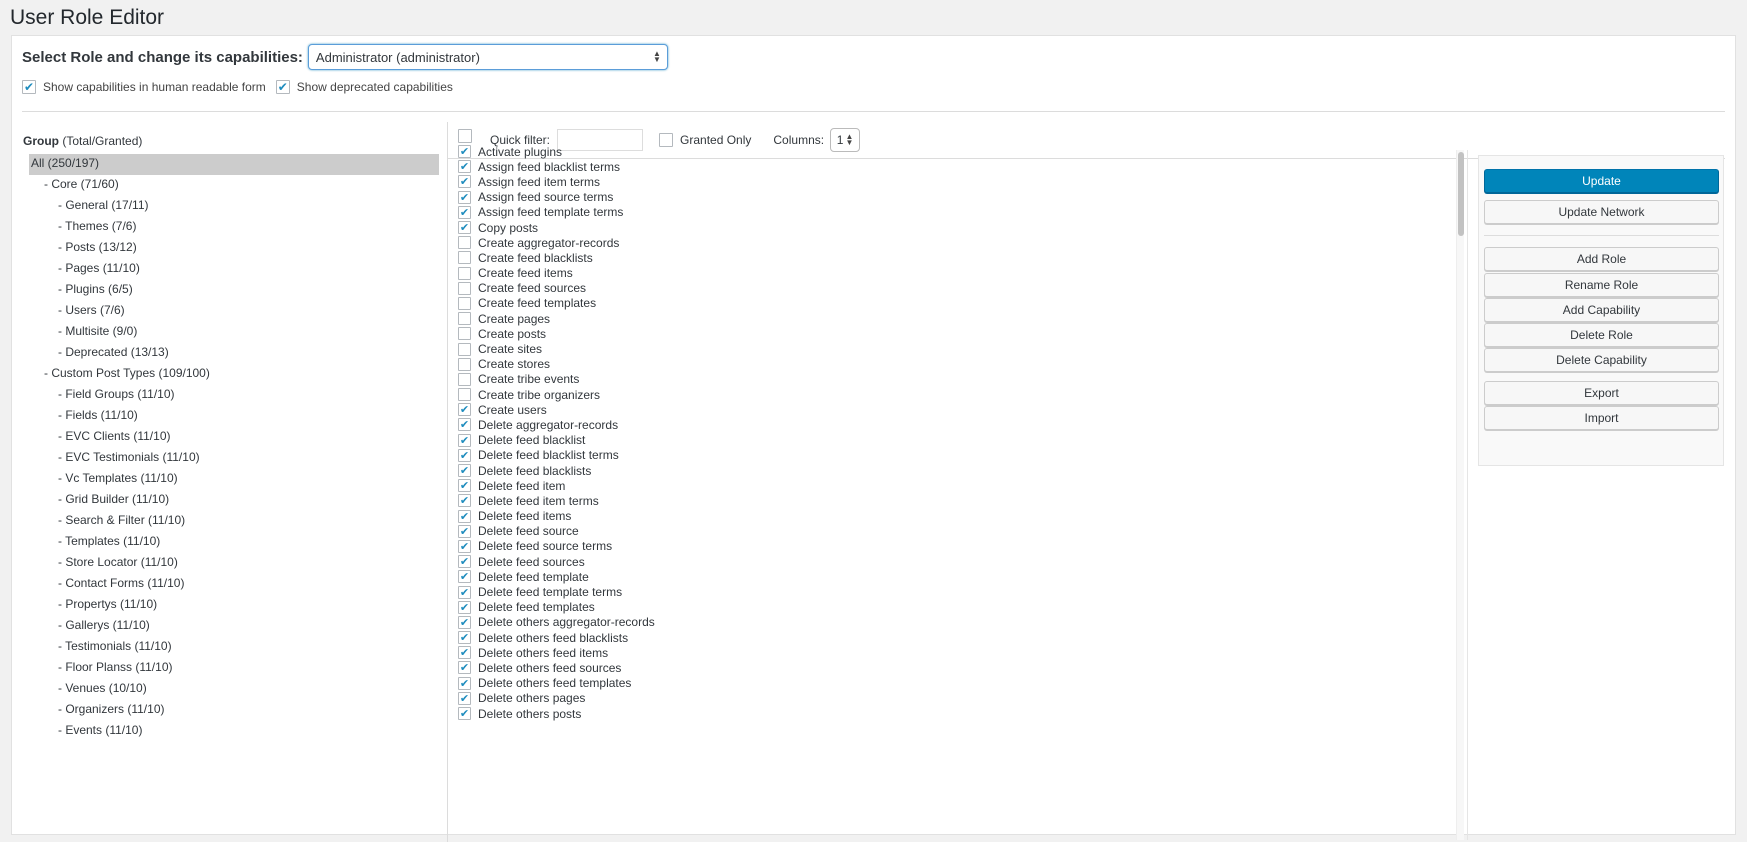  What do you see at coordinates (234, 332) in the screenshot?
I see `group-item: - Multisite (9/0)` at bounding box center [234, 332].